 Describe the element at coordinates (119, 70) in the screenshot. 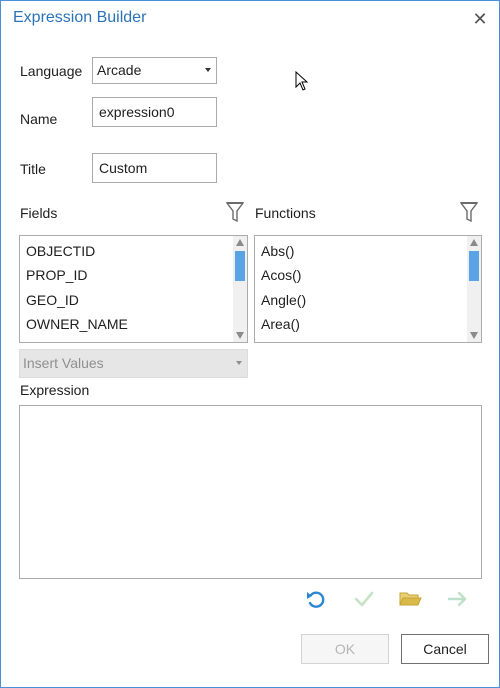

I see `language-value: Arcade` at that location.